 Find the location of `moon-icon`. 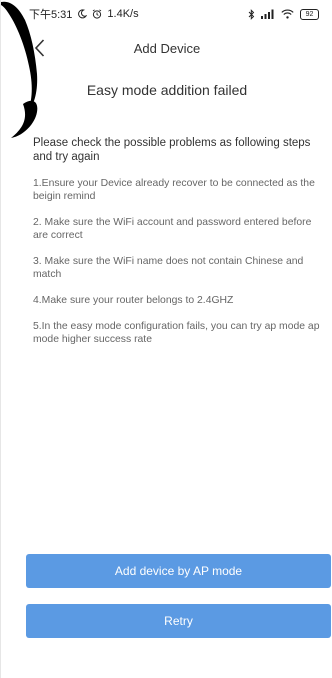

moon-icon is located at coordinates (82, 14).